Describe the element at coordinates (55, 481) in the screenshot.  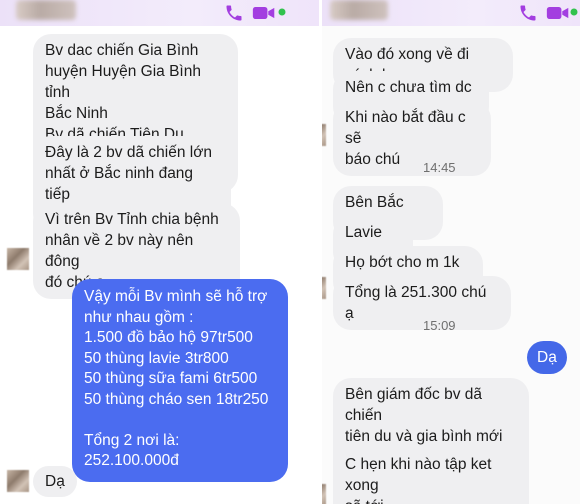
I see `message-incoming: Dạ` at that location.